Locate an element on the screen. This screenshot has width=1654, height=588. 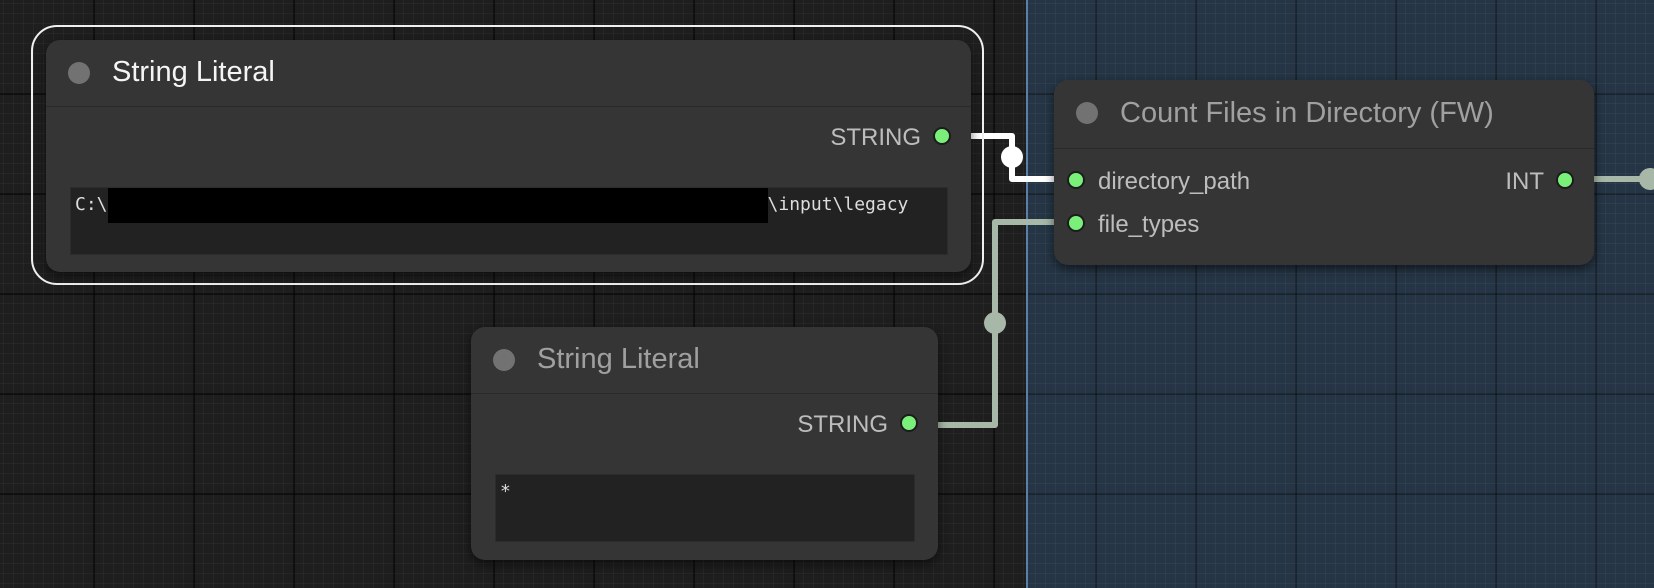
string-value-textarea: * is located at coordinates (705, 508).